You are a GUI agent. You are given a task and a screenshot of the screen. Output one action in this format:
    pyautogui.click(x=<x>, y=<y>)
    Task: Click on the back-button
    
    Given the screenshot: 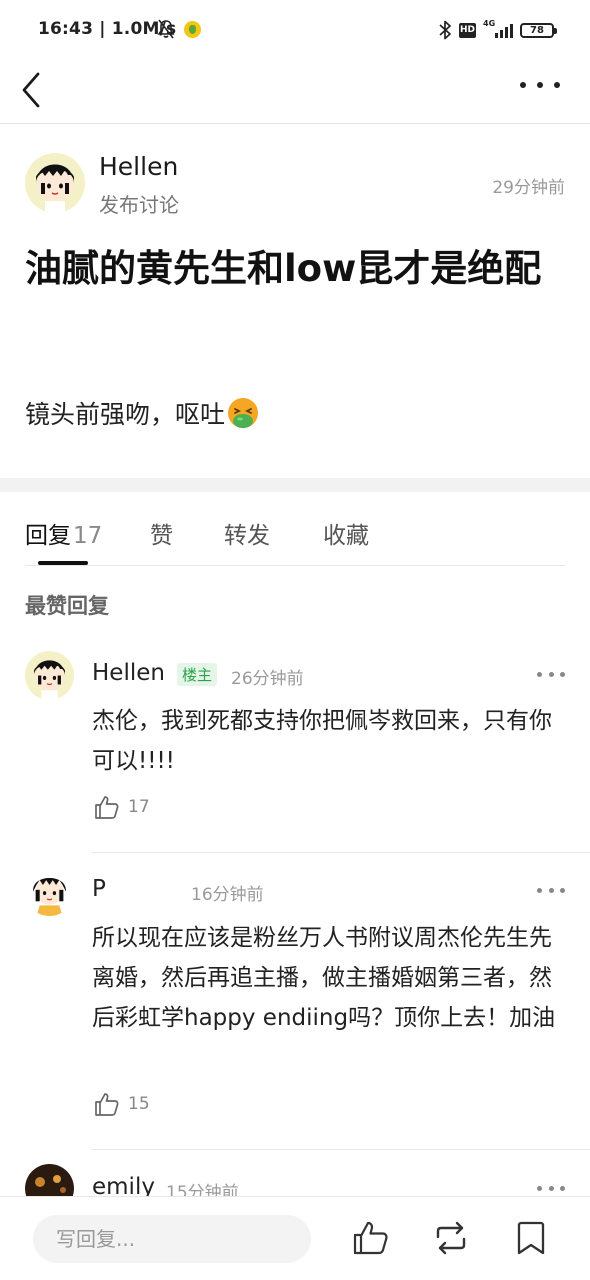 What is the action you would take?
    pyautogui.click(x=33, y=90)
    